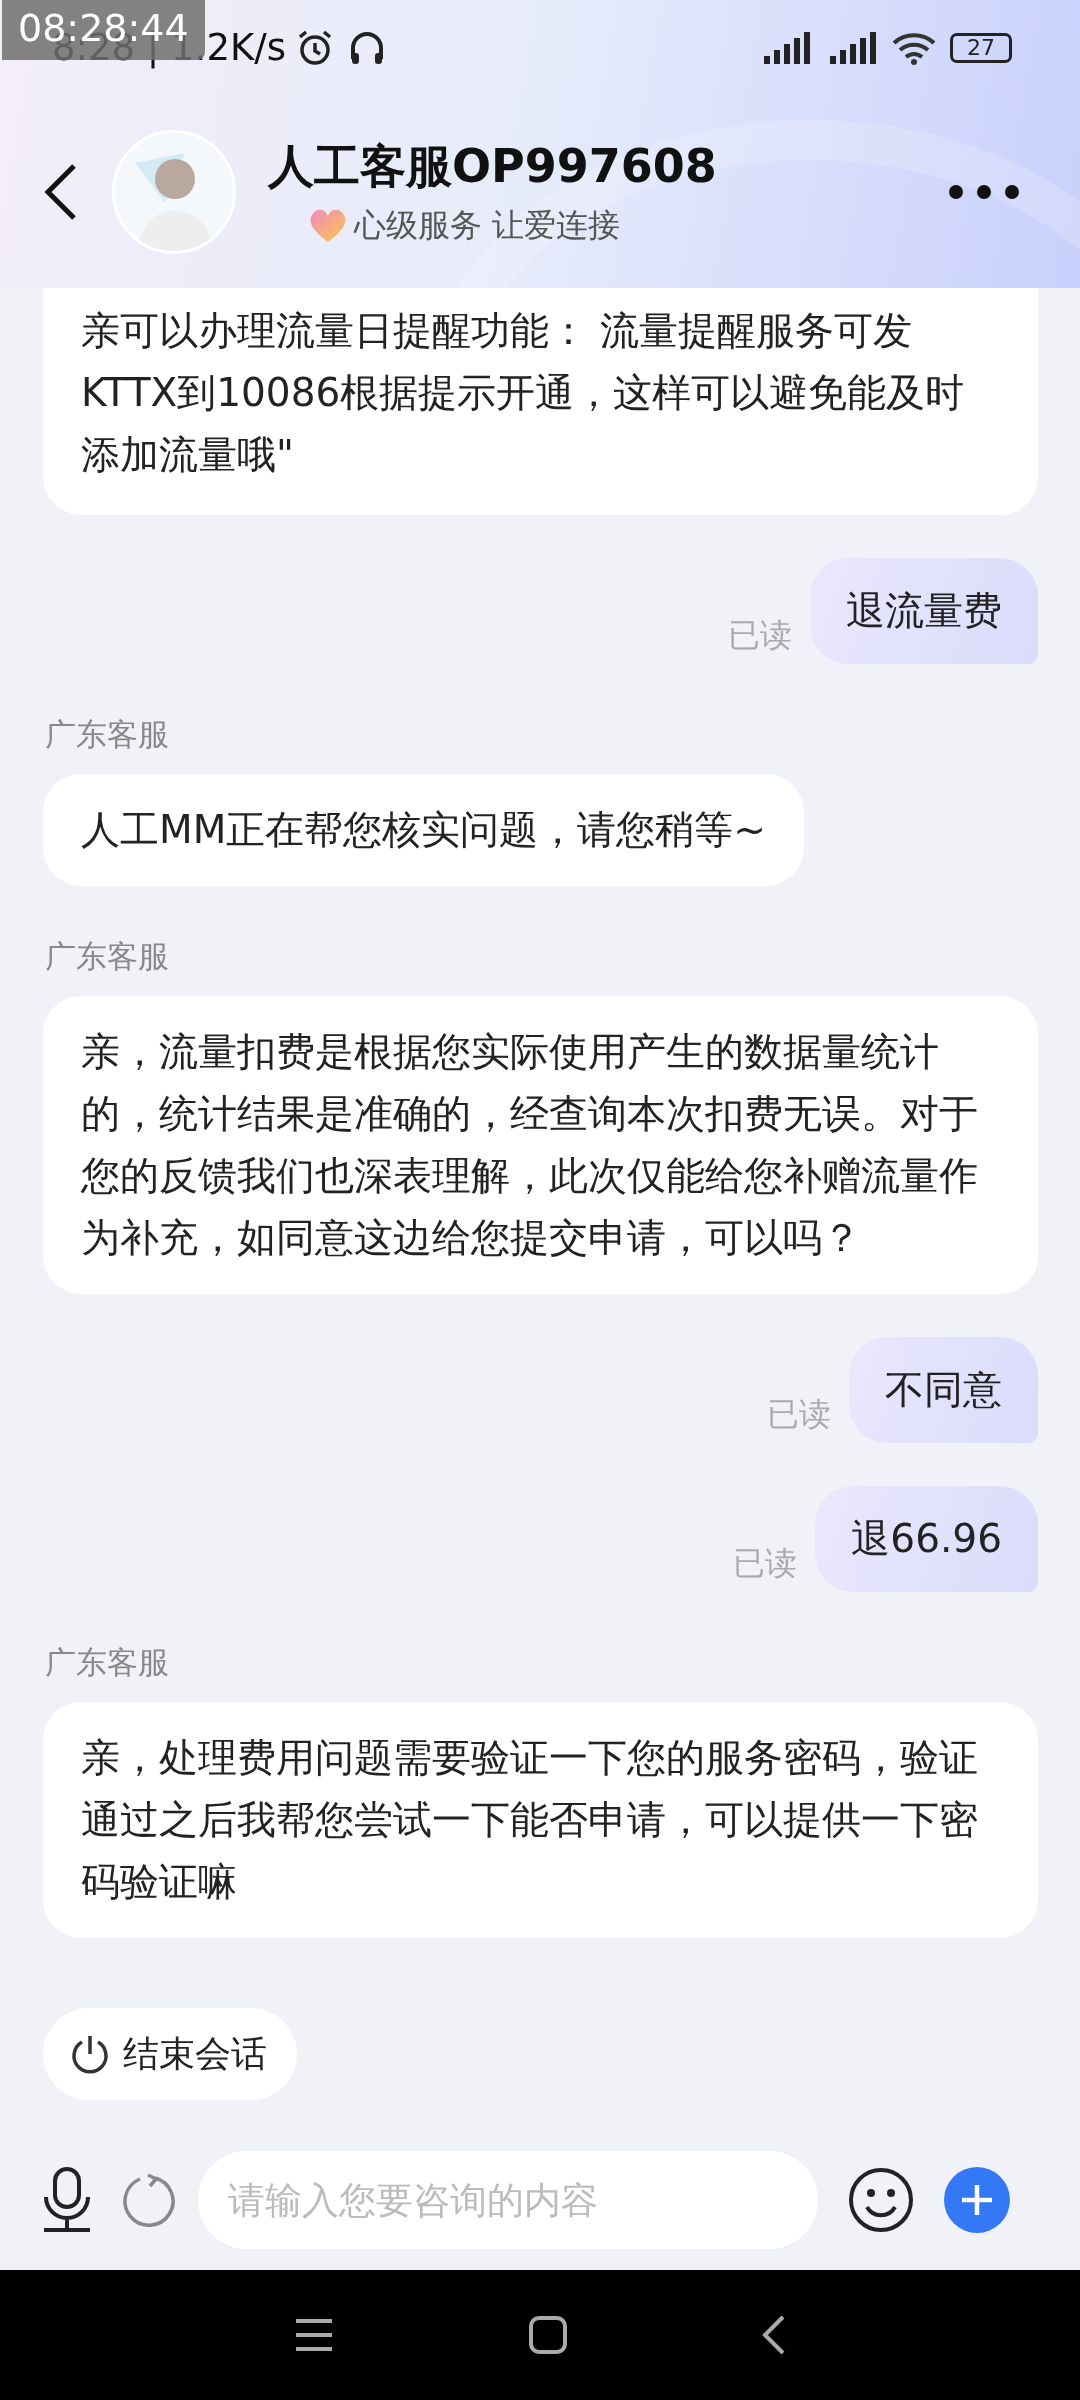 The width and height of the screenshot is (1080, 2400). Describe the element at coordinates (774, 2335) in the screenshot. I see `back-nav-icon` at that location.